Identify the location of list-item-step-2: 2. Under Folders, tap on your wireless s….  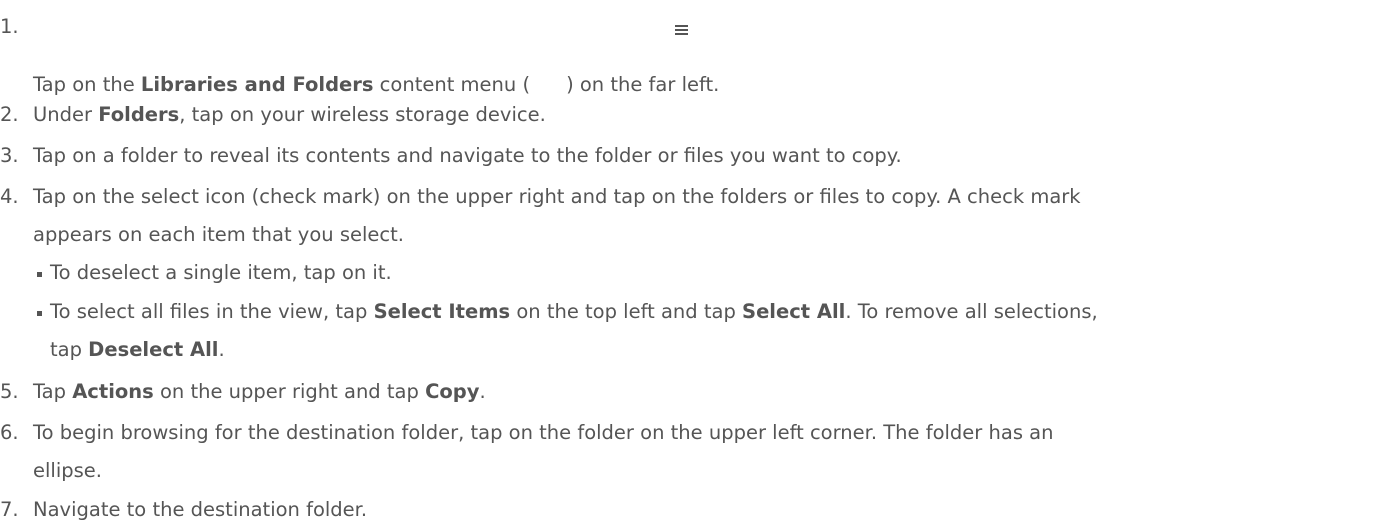
(687, 117).